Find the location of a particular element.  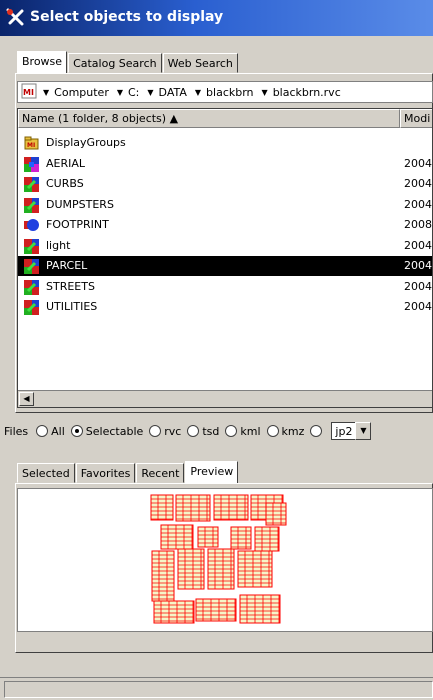

tab-recent: Recent is located at coordinates (160, 473).